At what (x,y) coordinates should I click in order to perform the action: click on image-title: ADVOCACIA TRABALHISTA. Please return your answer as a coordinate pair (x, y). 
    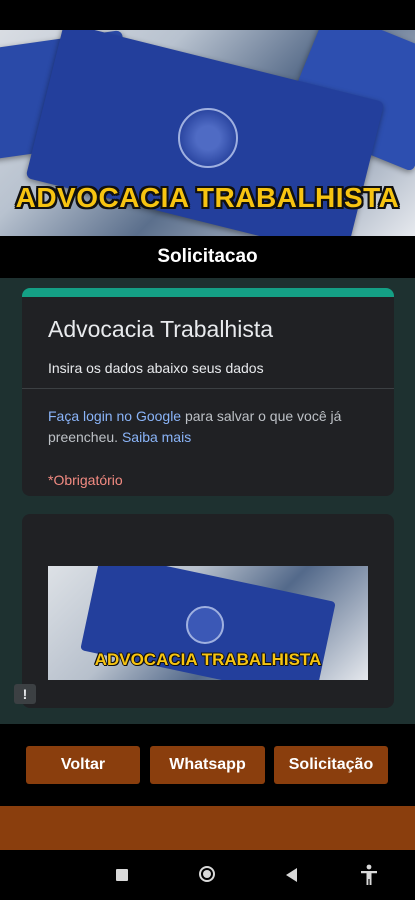
    Looking at the image, I should click on (208, 659).